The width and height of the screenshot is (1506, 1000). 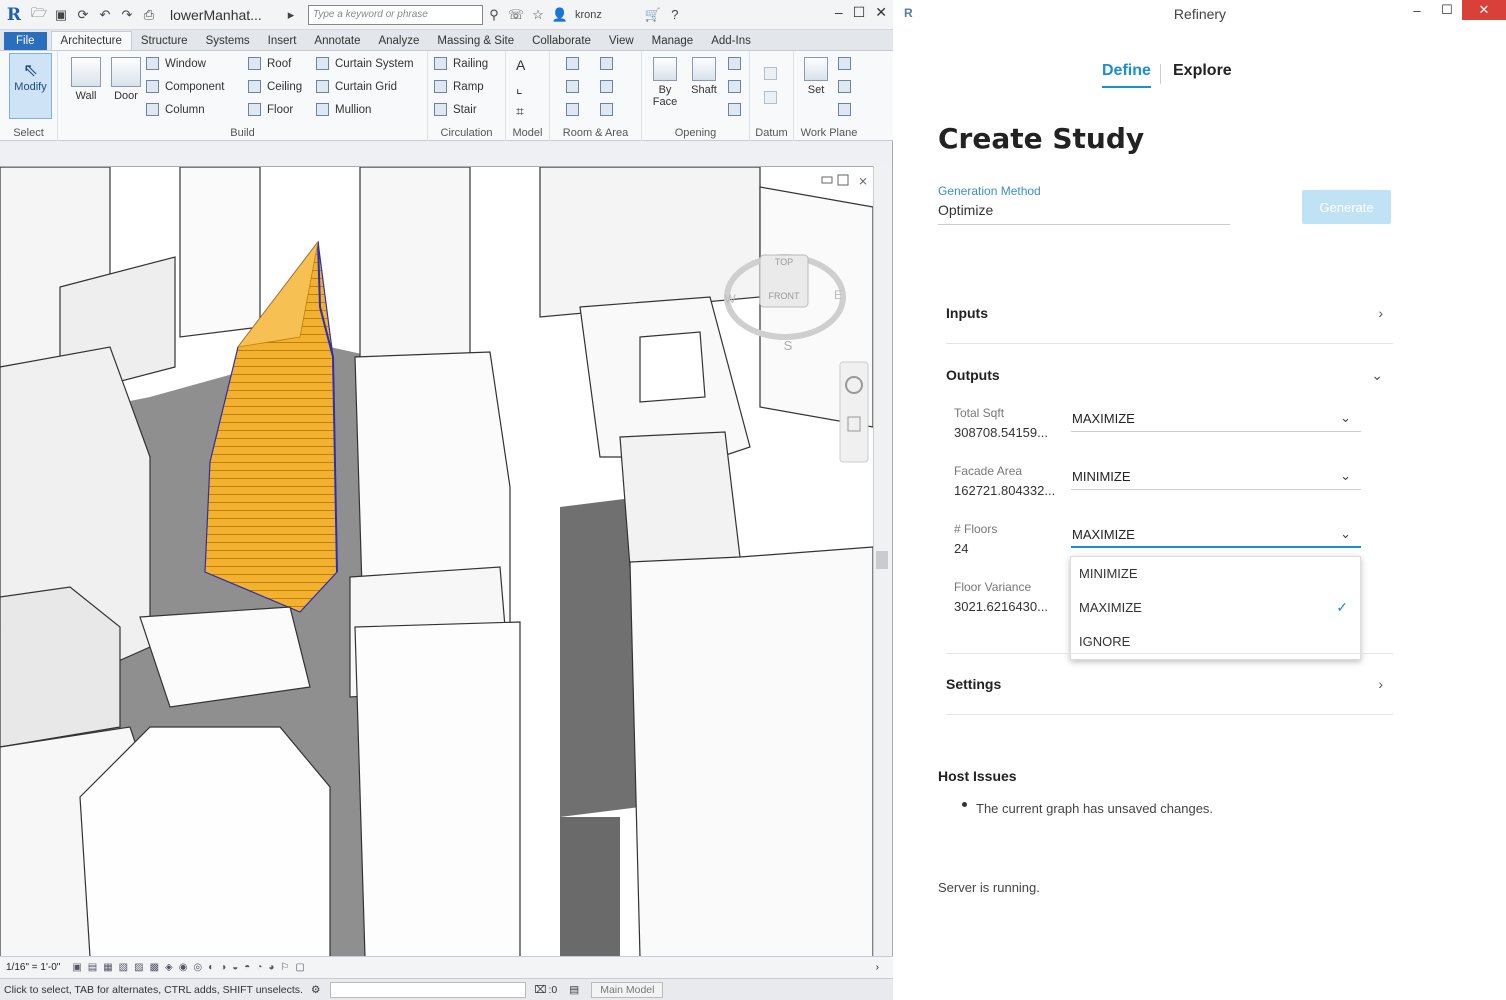 What do you see at coordinates (459, 86) in the screenshot?
I see `ramp-button: Ramp` at bounding box center [459, 86].